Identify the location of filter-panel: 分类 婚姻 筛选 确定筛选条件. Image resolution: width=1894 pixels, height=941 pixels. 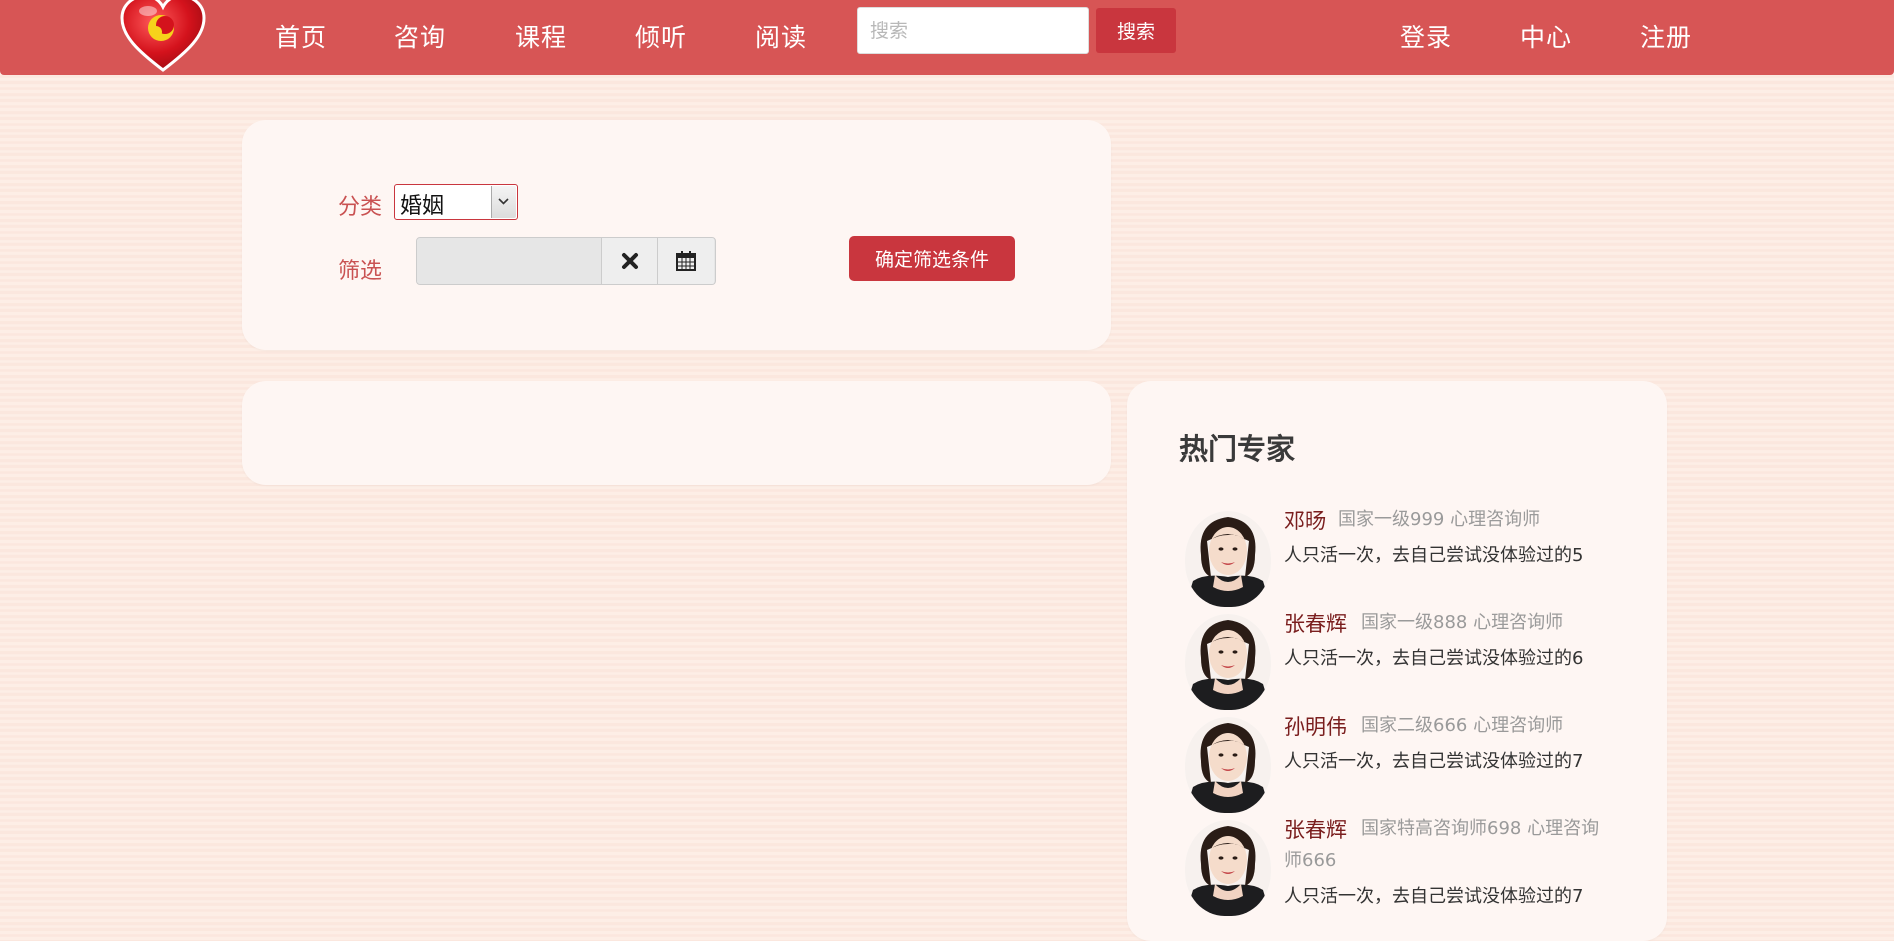
(676, 235).